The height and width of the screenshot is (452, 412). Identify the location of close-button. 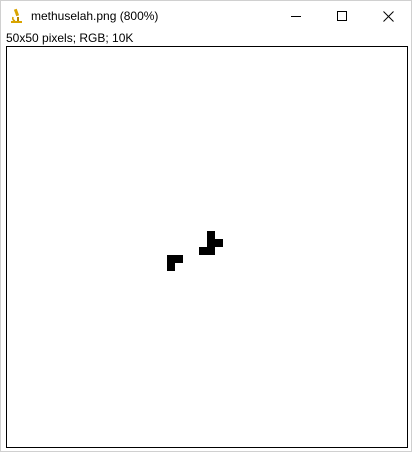
(388, 16).